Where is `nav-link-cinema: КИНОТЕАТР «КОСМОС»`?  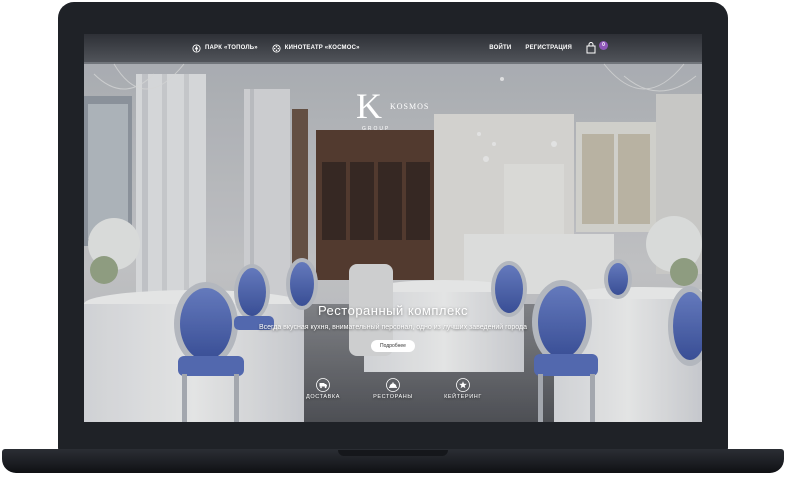 nav-link-cinema: КИНОТЕАТР «КОСМОС» is located at coordinates (316, 48).